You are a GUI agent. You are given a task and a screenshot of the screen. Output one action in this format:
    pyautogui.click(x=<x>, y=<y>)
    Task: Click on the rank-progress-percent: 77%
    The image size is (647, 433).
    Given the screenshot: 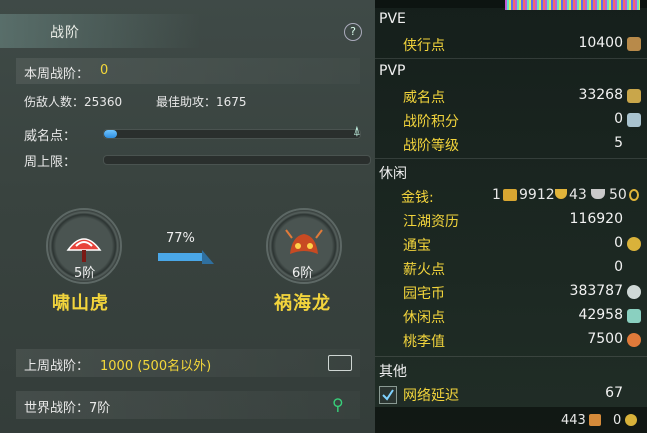 What is the action you would take?
    pyautogui.click(x=180, y=238)
    